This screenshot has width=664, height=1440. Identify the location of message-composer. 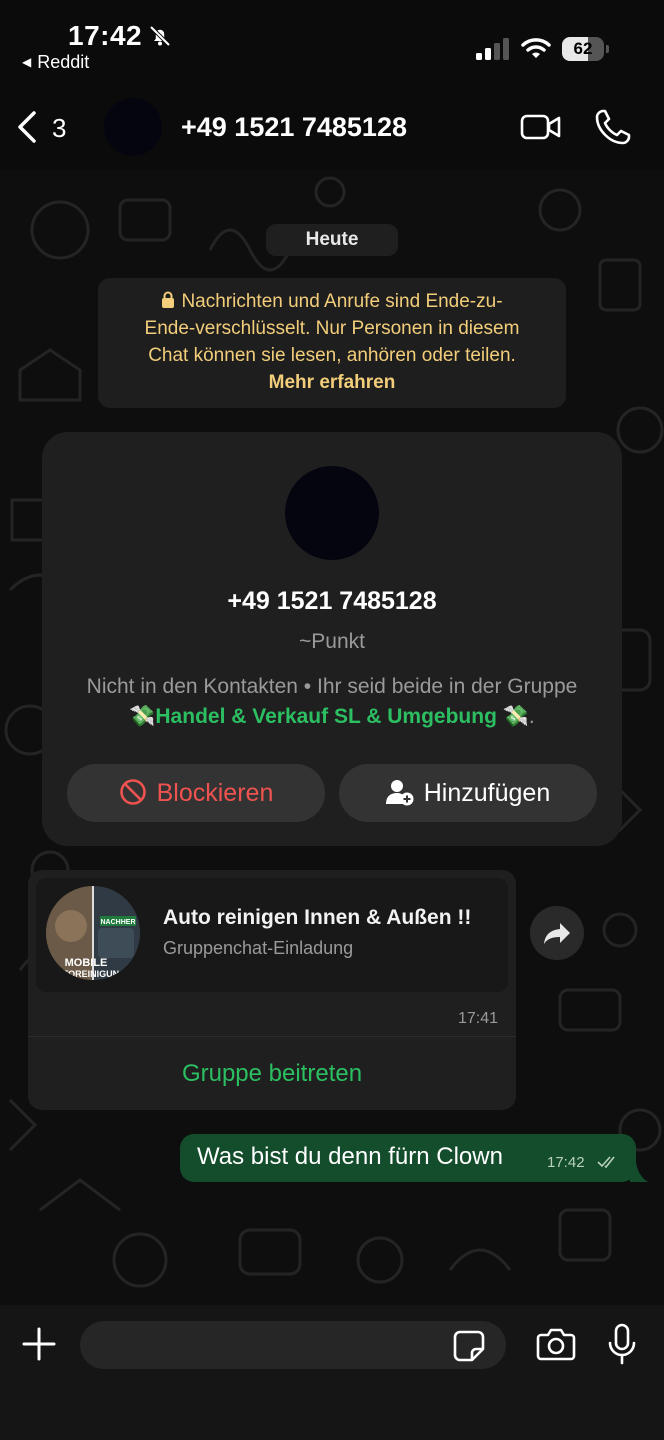
(332, 1372).